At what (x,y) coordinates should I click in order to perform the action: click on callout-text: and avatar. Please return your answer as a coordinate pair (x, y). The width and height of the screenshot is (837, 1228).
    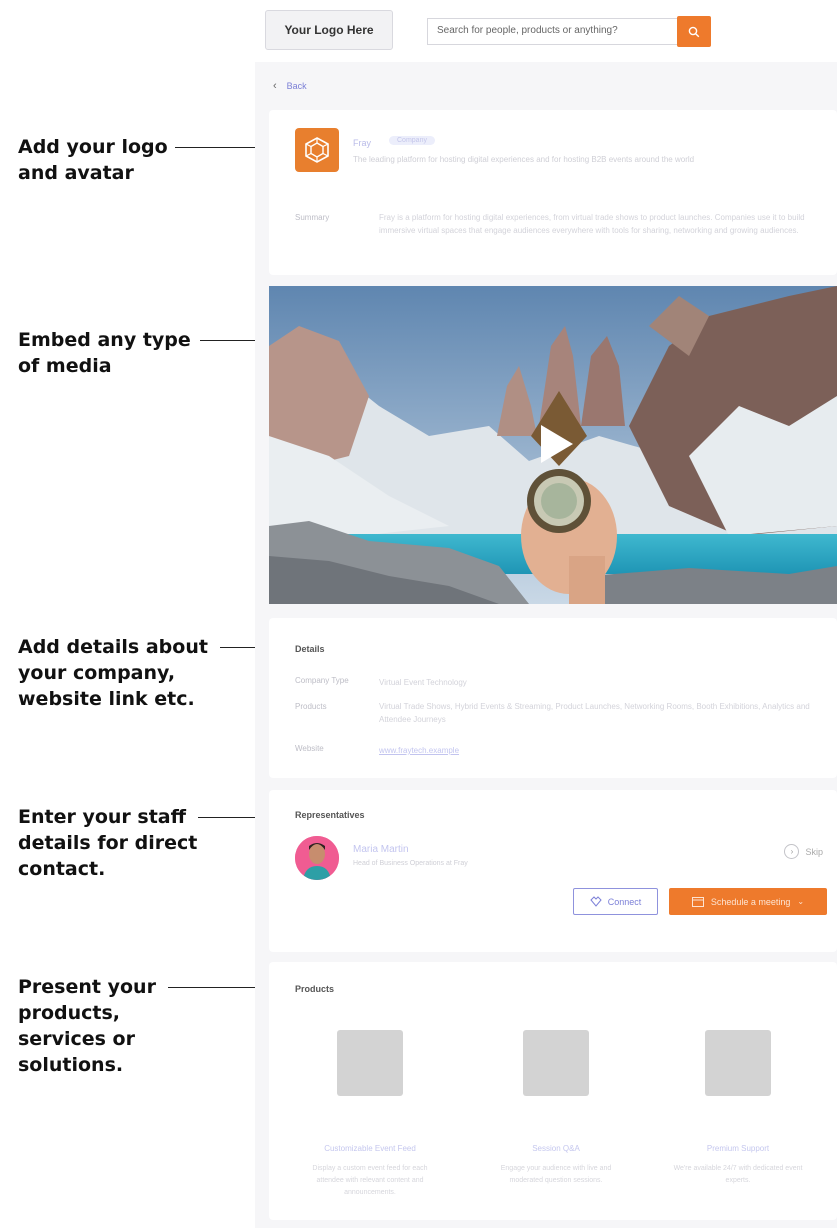
    Looking at the image, I should click on (76, 173).